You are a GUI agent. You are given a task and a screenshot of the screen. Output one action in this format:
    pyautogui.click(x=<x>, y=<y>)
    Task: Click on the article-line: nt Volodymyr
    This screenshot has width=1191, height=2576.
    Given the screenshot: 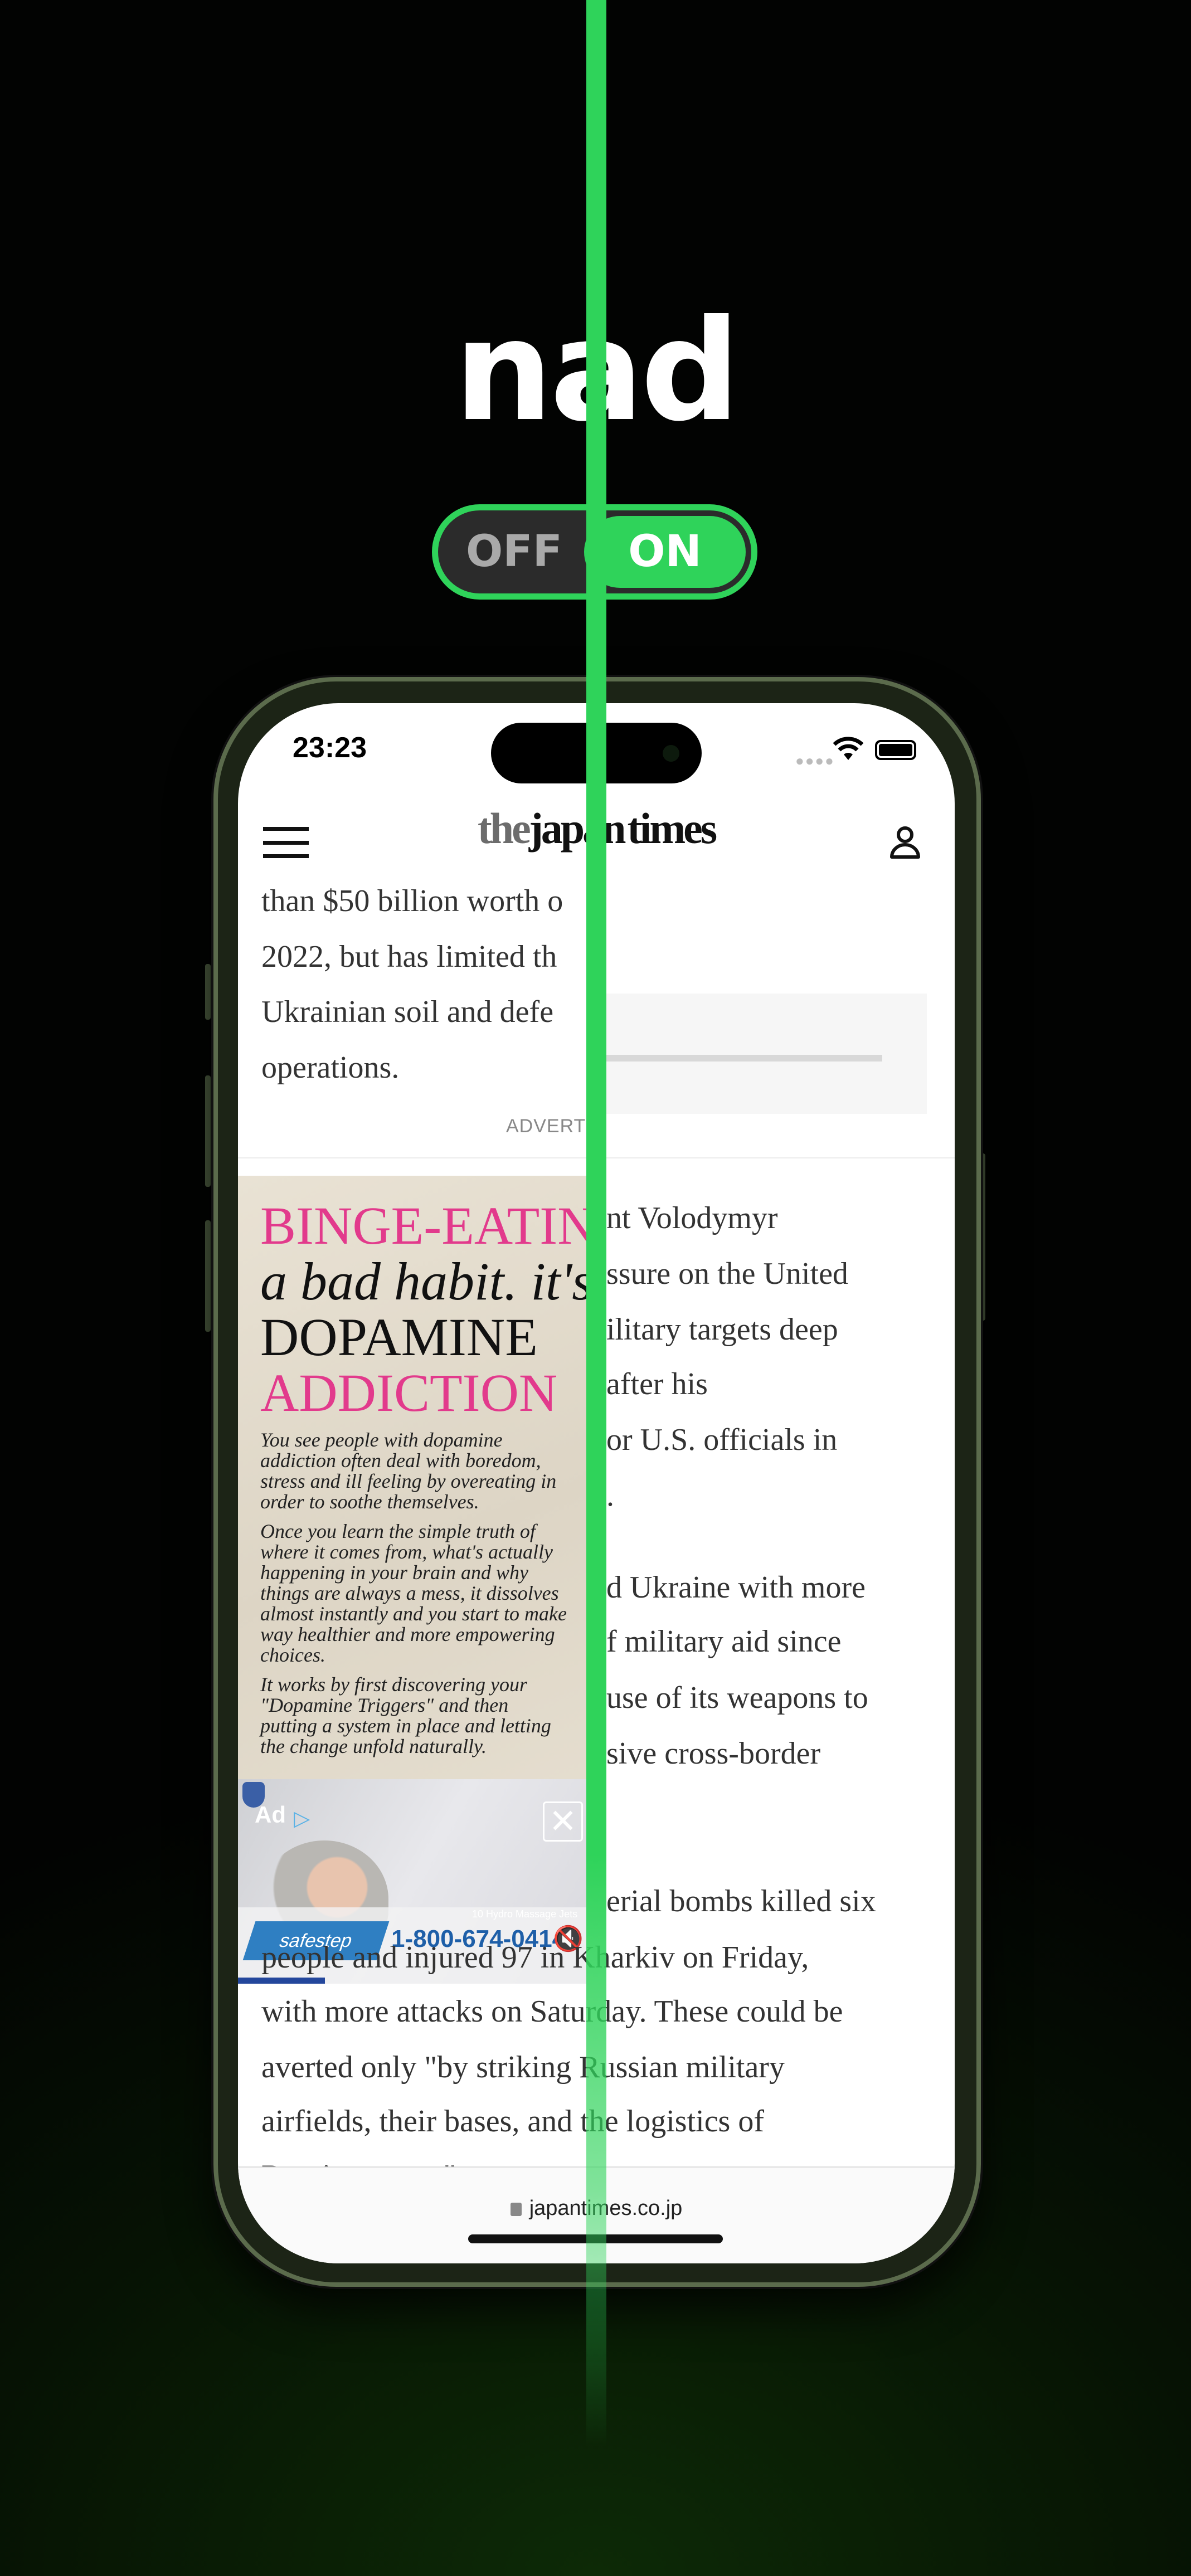 What is the action you would take?
    pyautogui.click(x=692, y=1218)
    